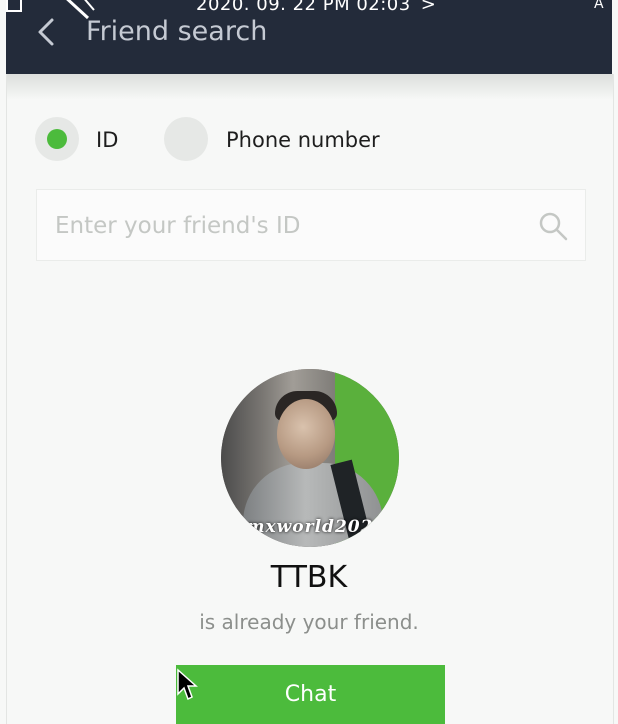  Describe the element at coordinates (428, 7) in the screenshot. I see `overlay-chevron-icon: >` at that location.